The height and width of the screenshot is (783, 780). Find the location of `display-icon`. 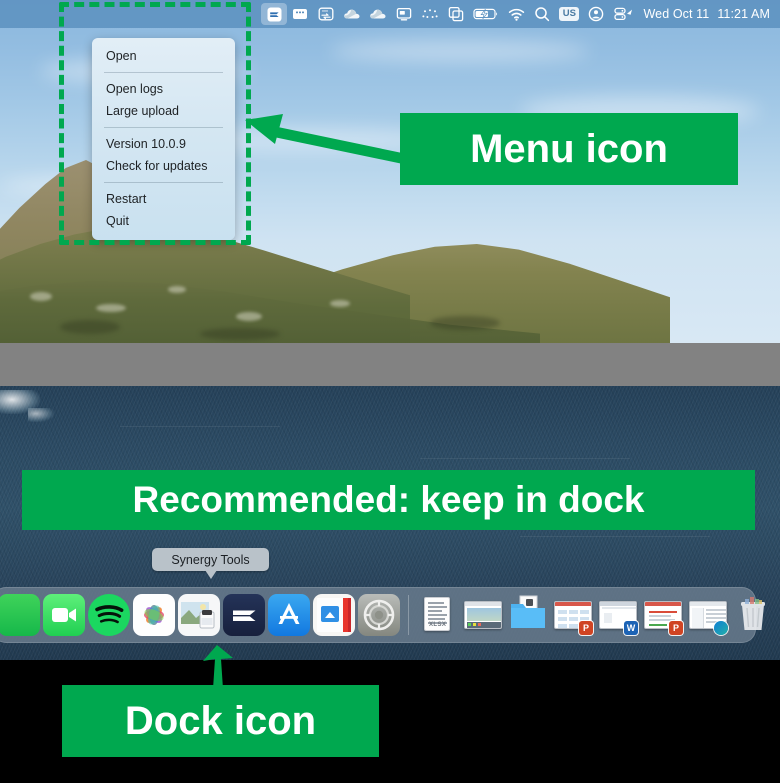

display-icon is located at coordinates (404, 14).